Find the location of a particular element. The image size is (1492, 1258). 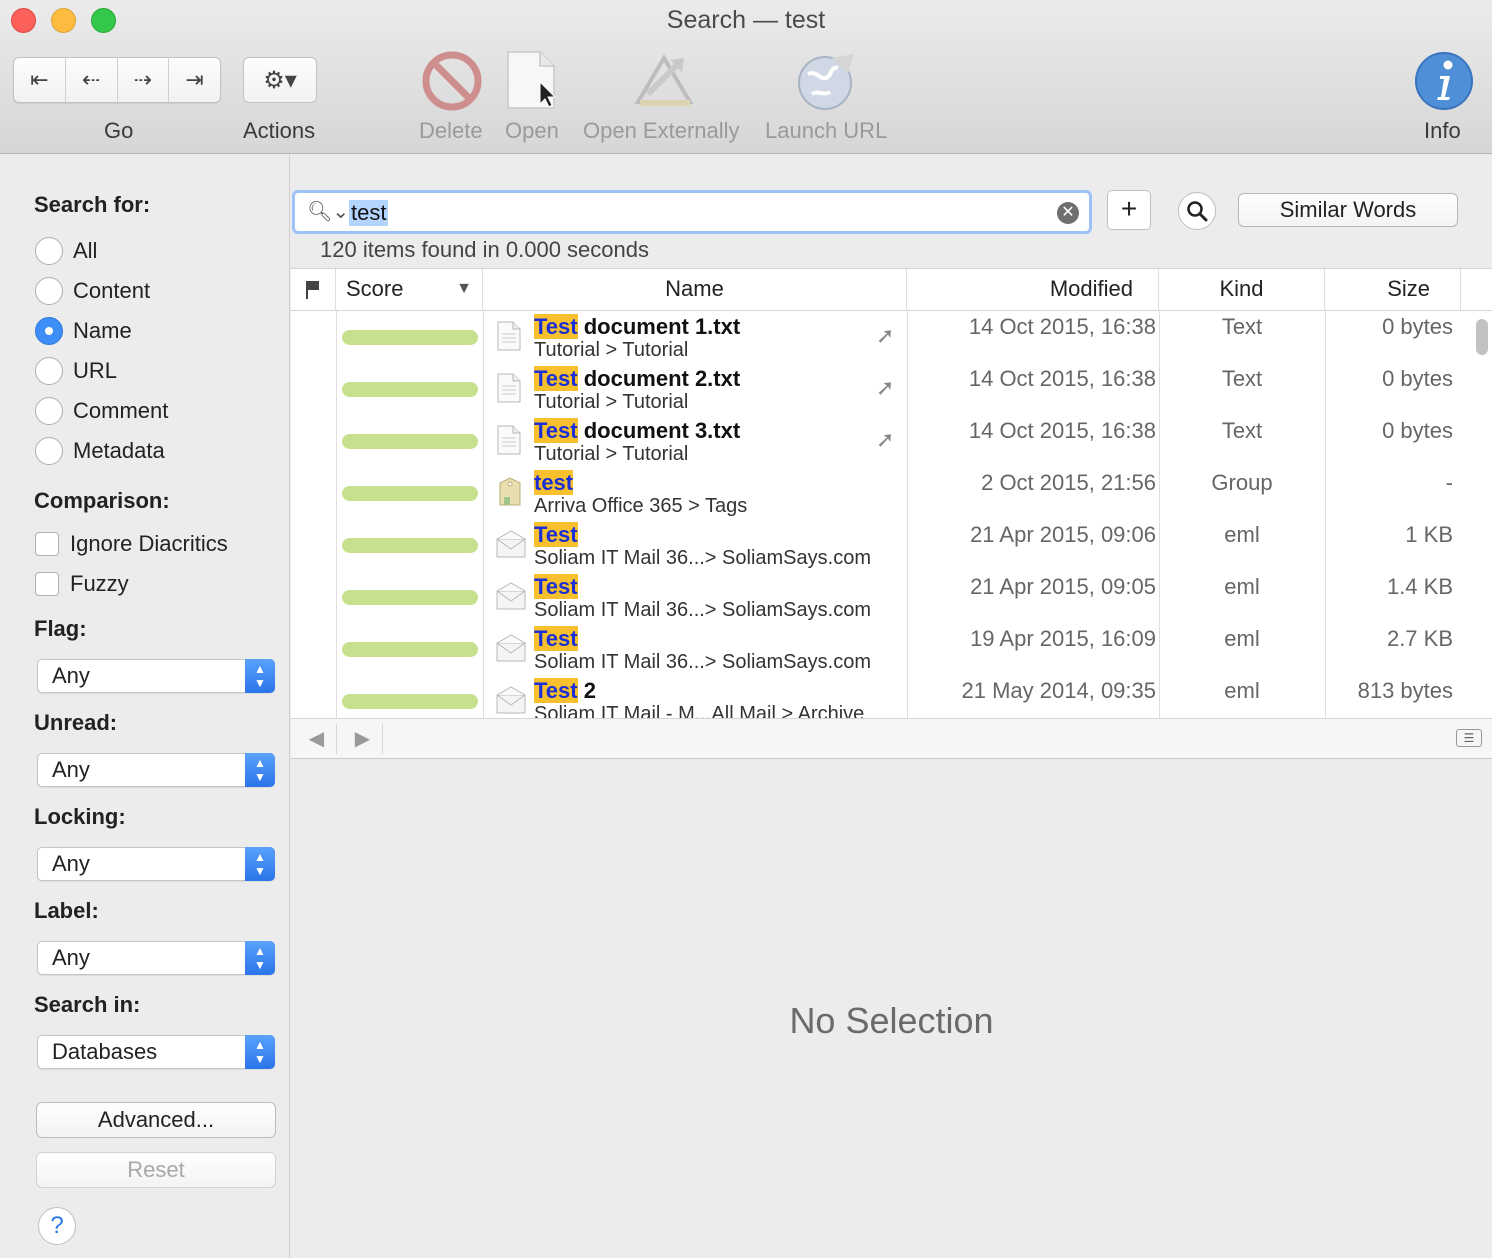

sort-descending-icon: ▼ is located at coordinates (464, 288).